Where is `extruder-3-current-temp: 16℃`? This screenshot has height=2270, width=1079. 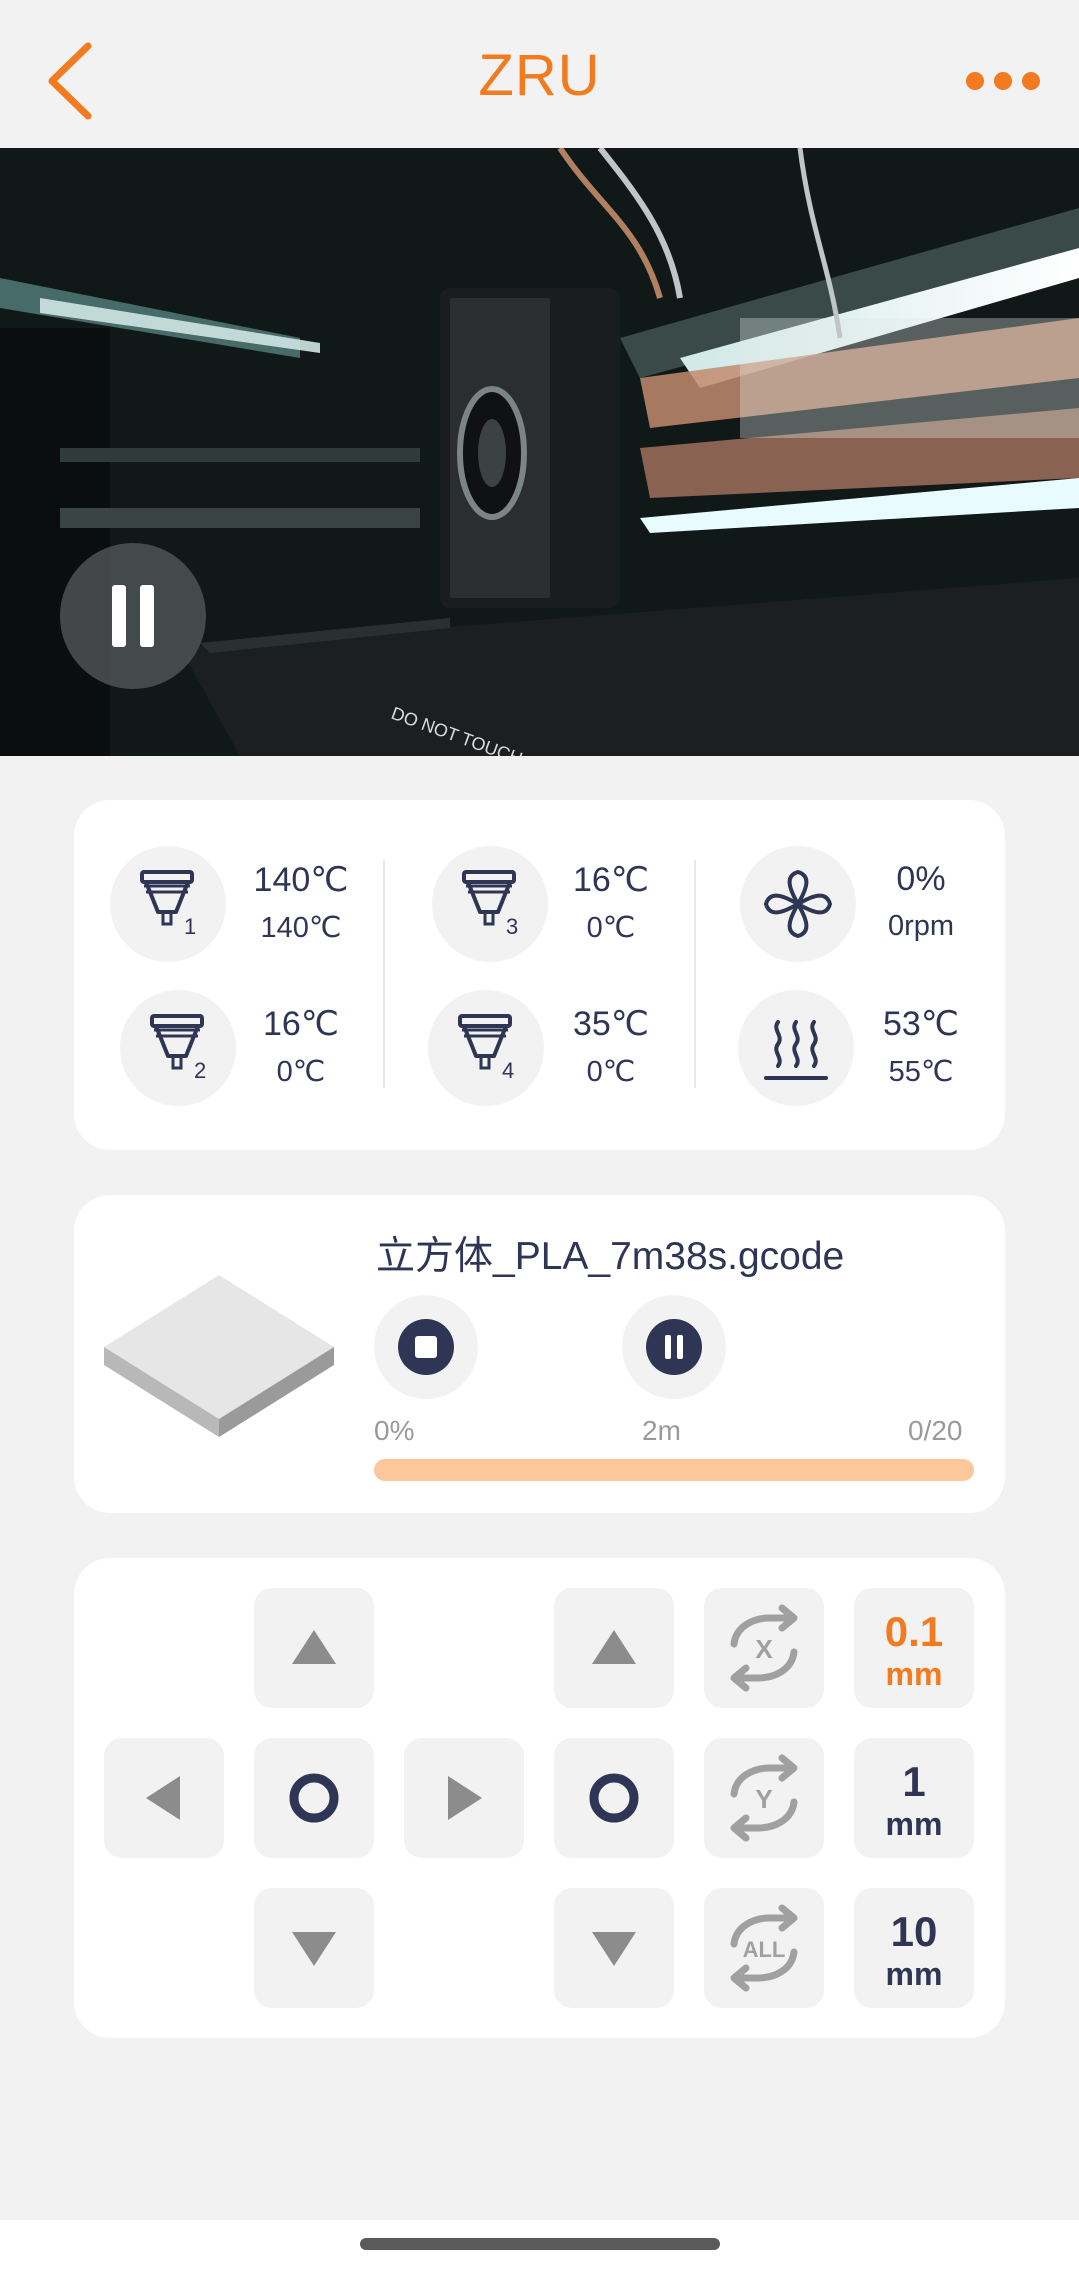
extruder-3-current-temp: 16℃ is located at coordinates (610, 880).